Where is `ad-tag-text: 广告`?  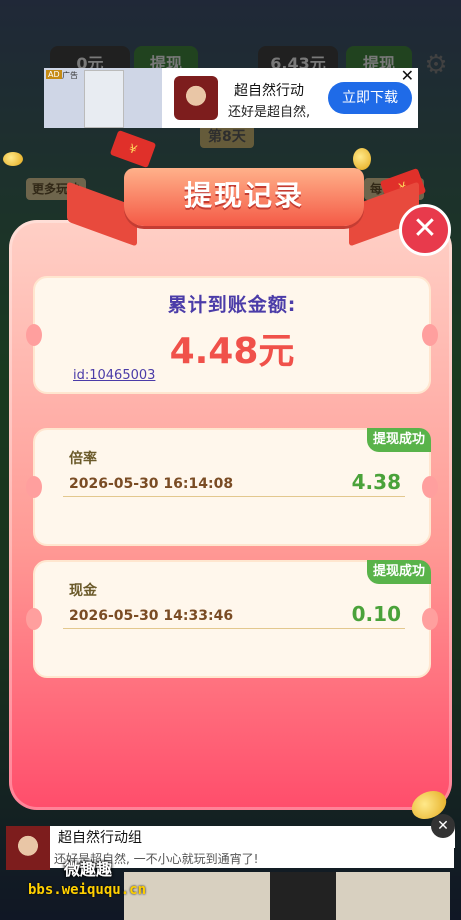 ad-tag-text: 广告 is located at coordinates (70, 75).